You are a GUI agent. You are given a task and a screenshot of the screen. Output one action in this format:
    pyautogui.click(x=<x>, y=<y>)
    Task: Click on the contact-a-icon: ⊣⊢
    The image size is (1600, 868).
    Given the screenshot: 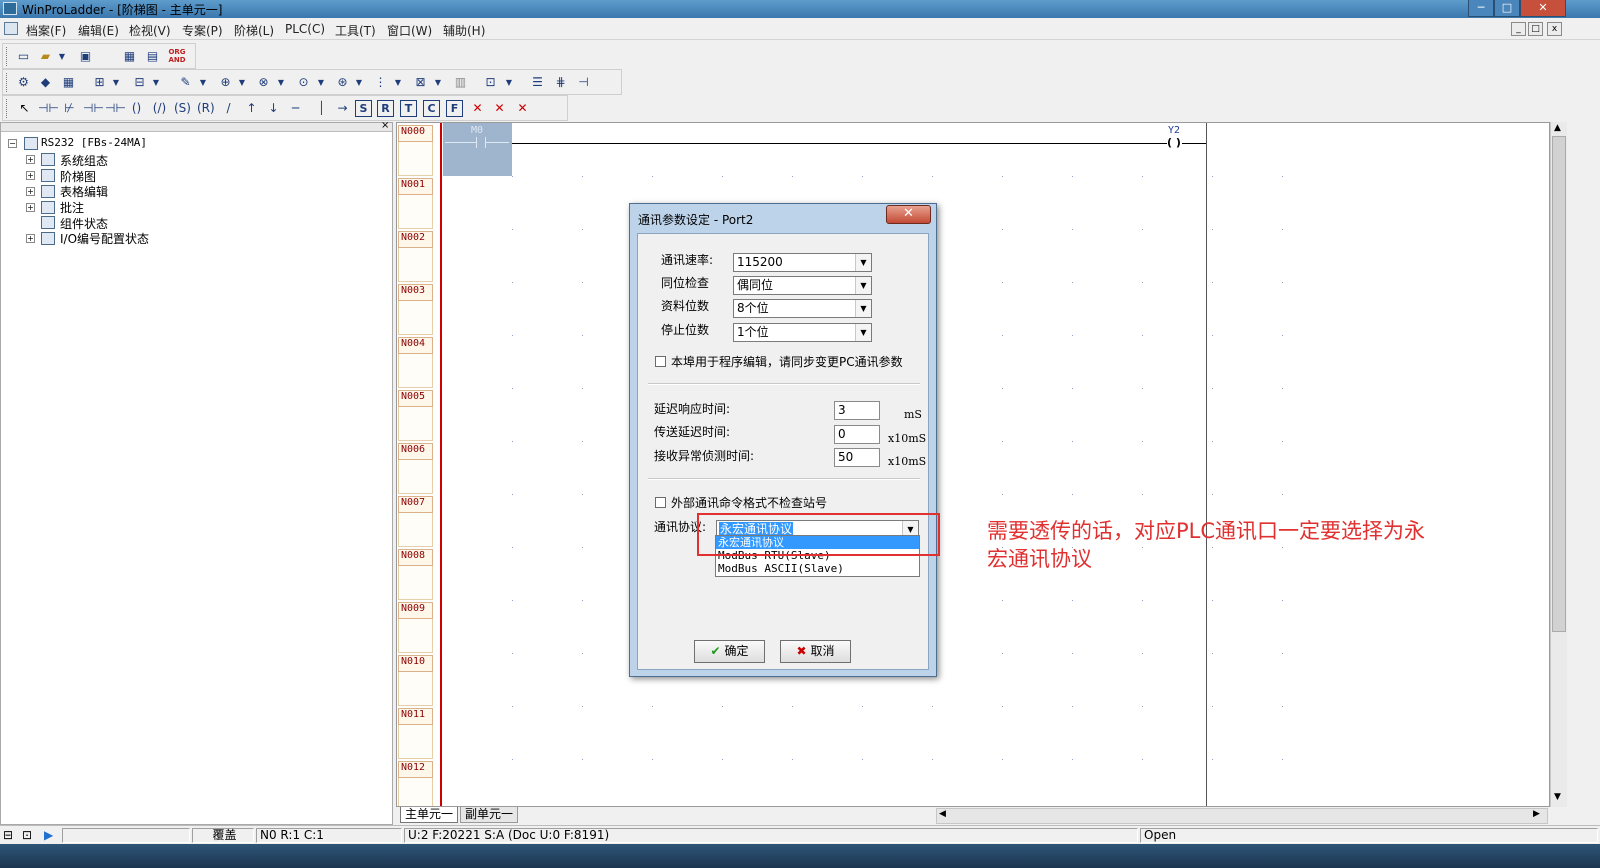 What is the action you would take?
    pyautogui.click(x=48, y=108)
    